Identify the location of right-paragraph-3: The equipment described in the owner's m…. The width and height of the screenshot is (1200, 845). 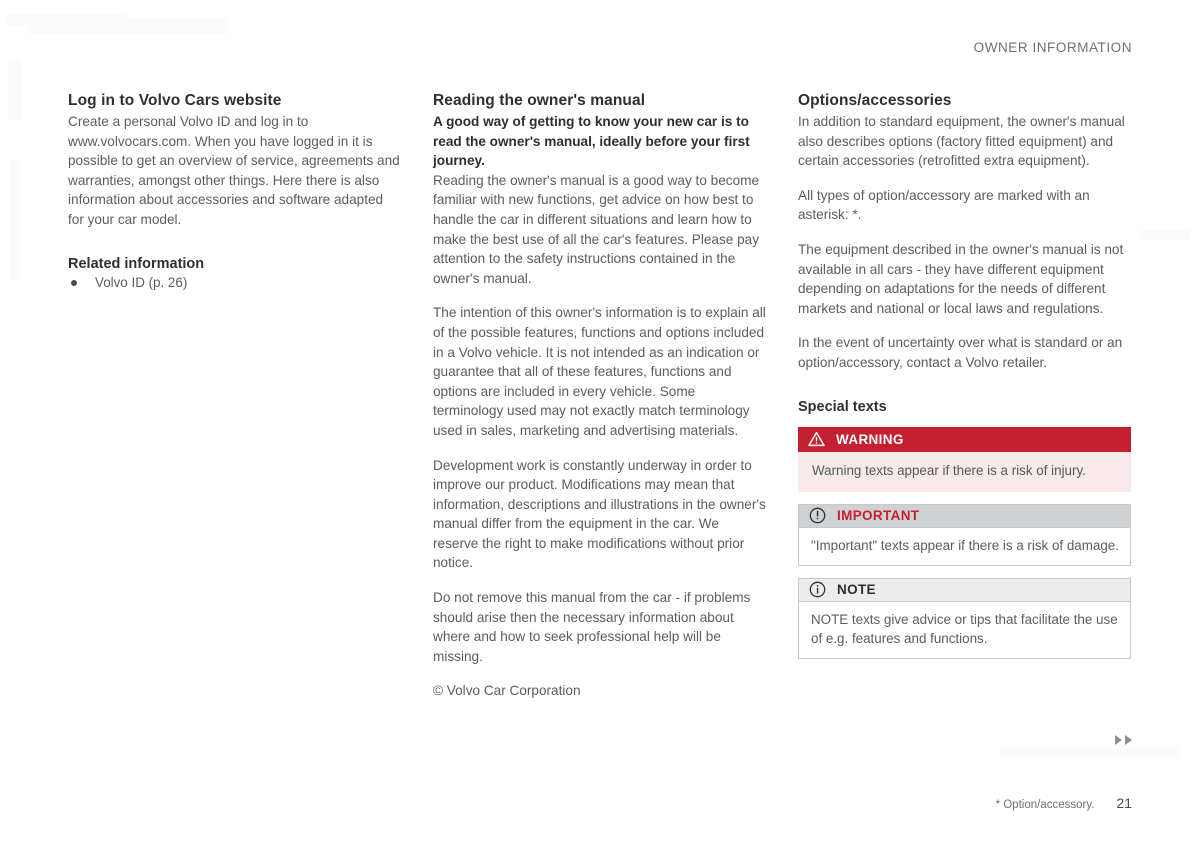
(961, 278).